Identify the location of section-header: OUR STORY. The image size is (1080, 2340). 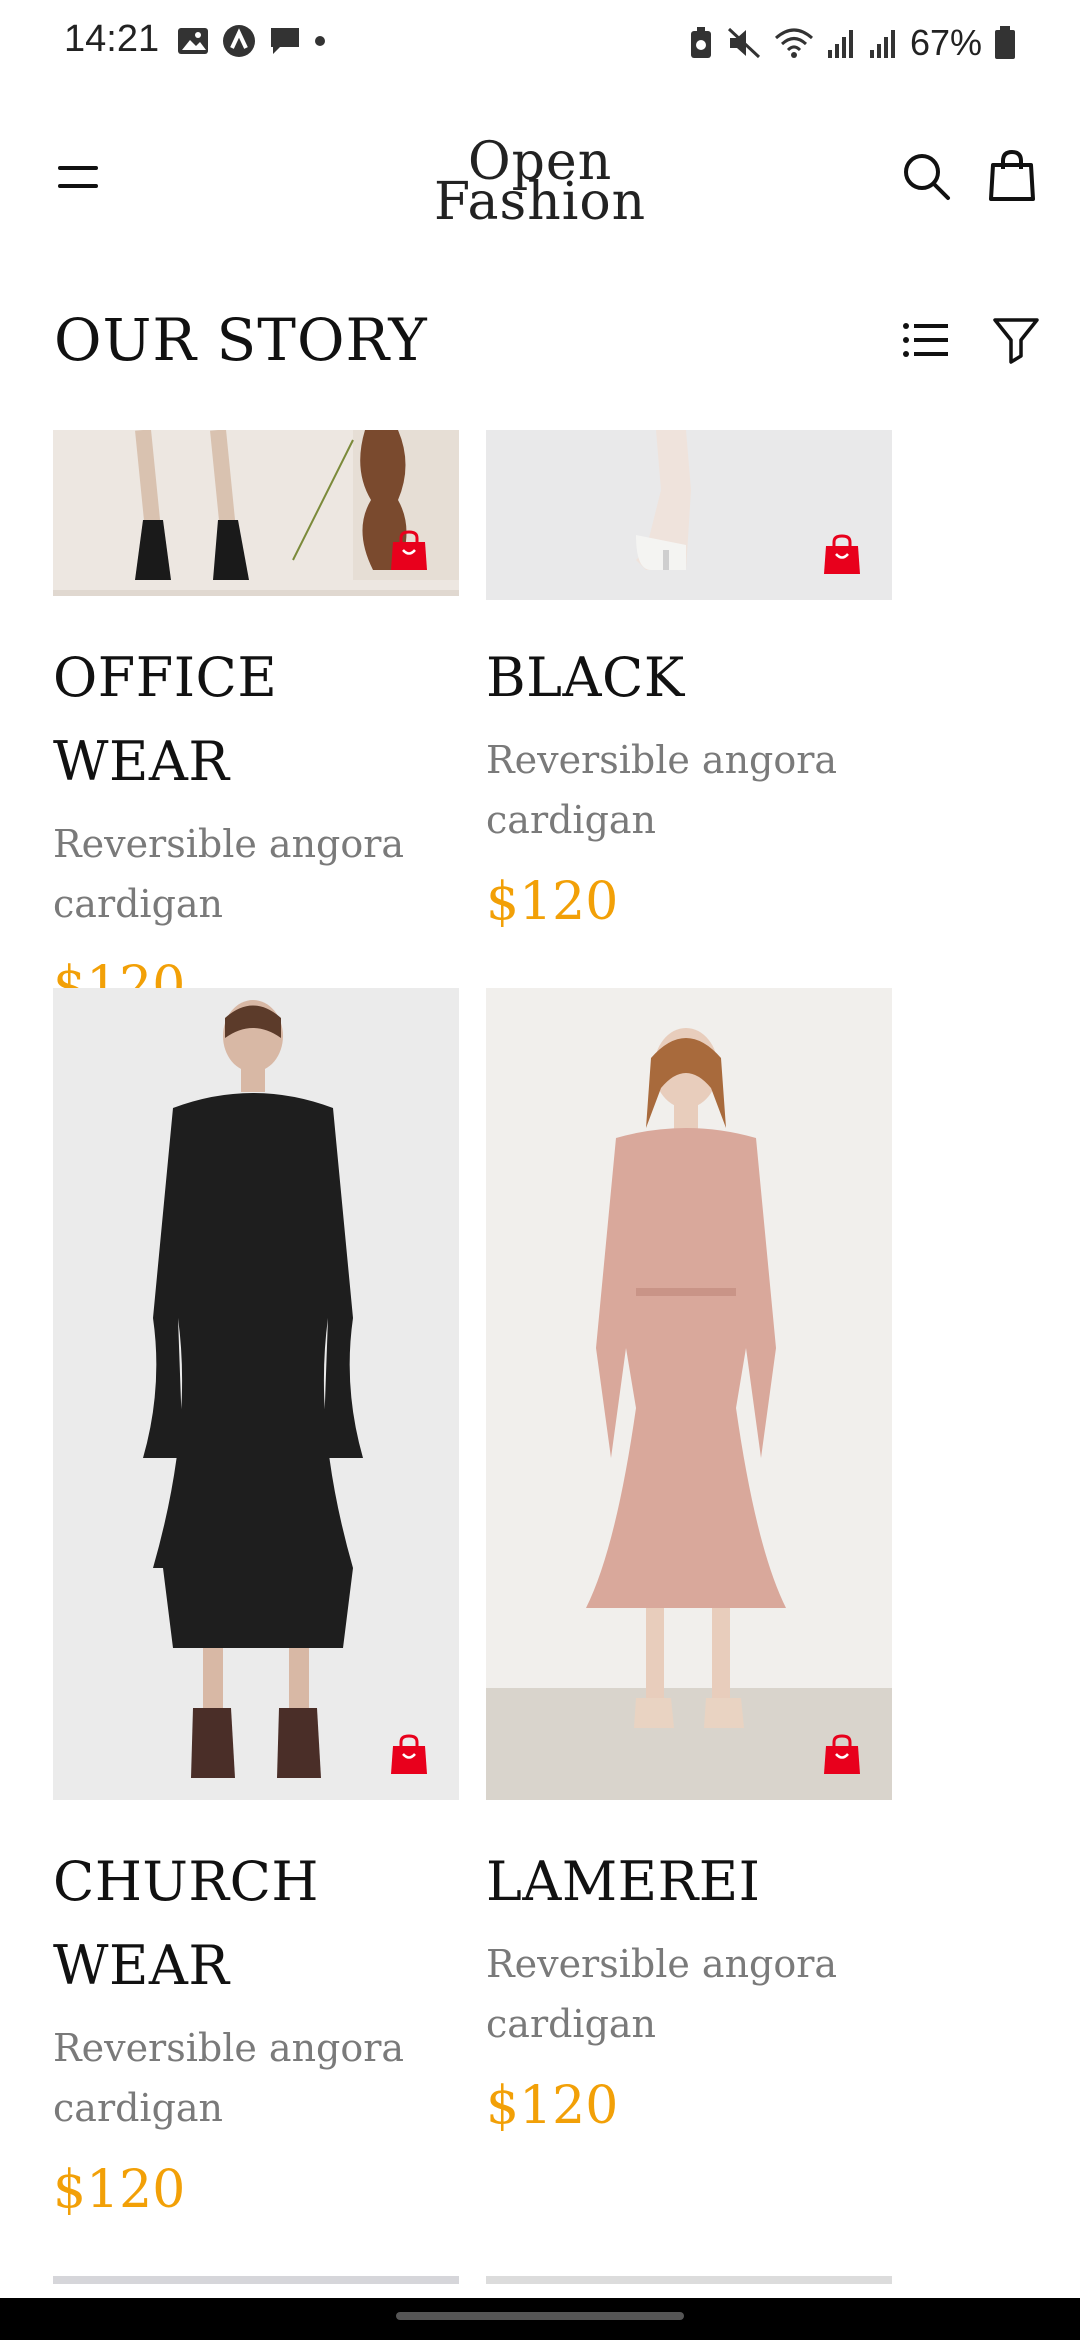
(540, 335).